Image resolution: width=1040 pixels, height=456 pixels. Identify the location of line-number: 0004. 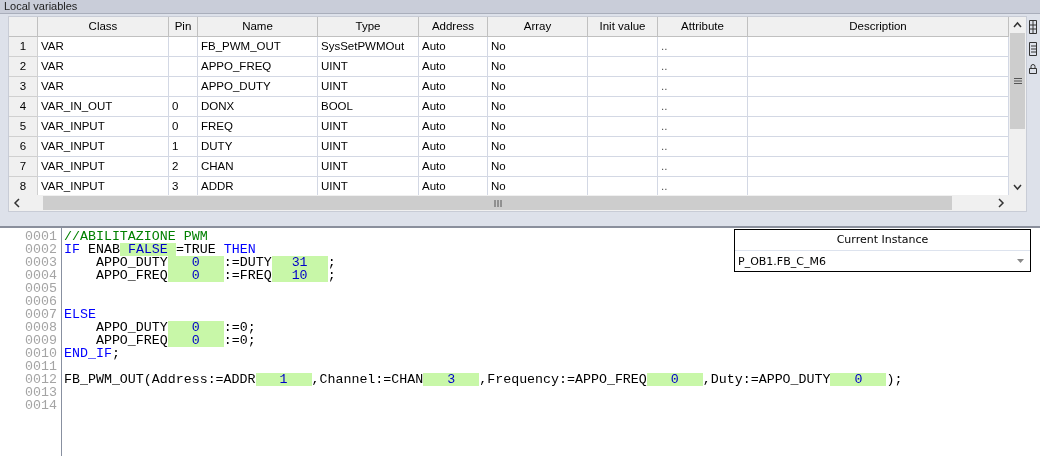
(41, 275).